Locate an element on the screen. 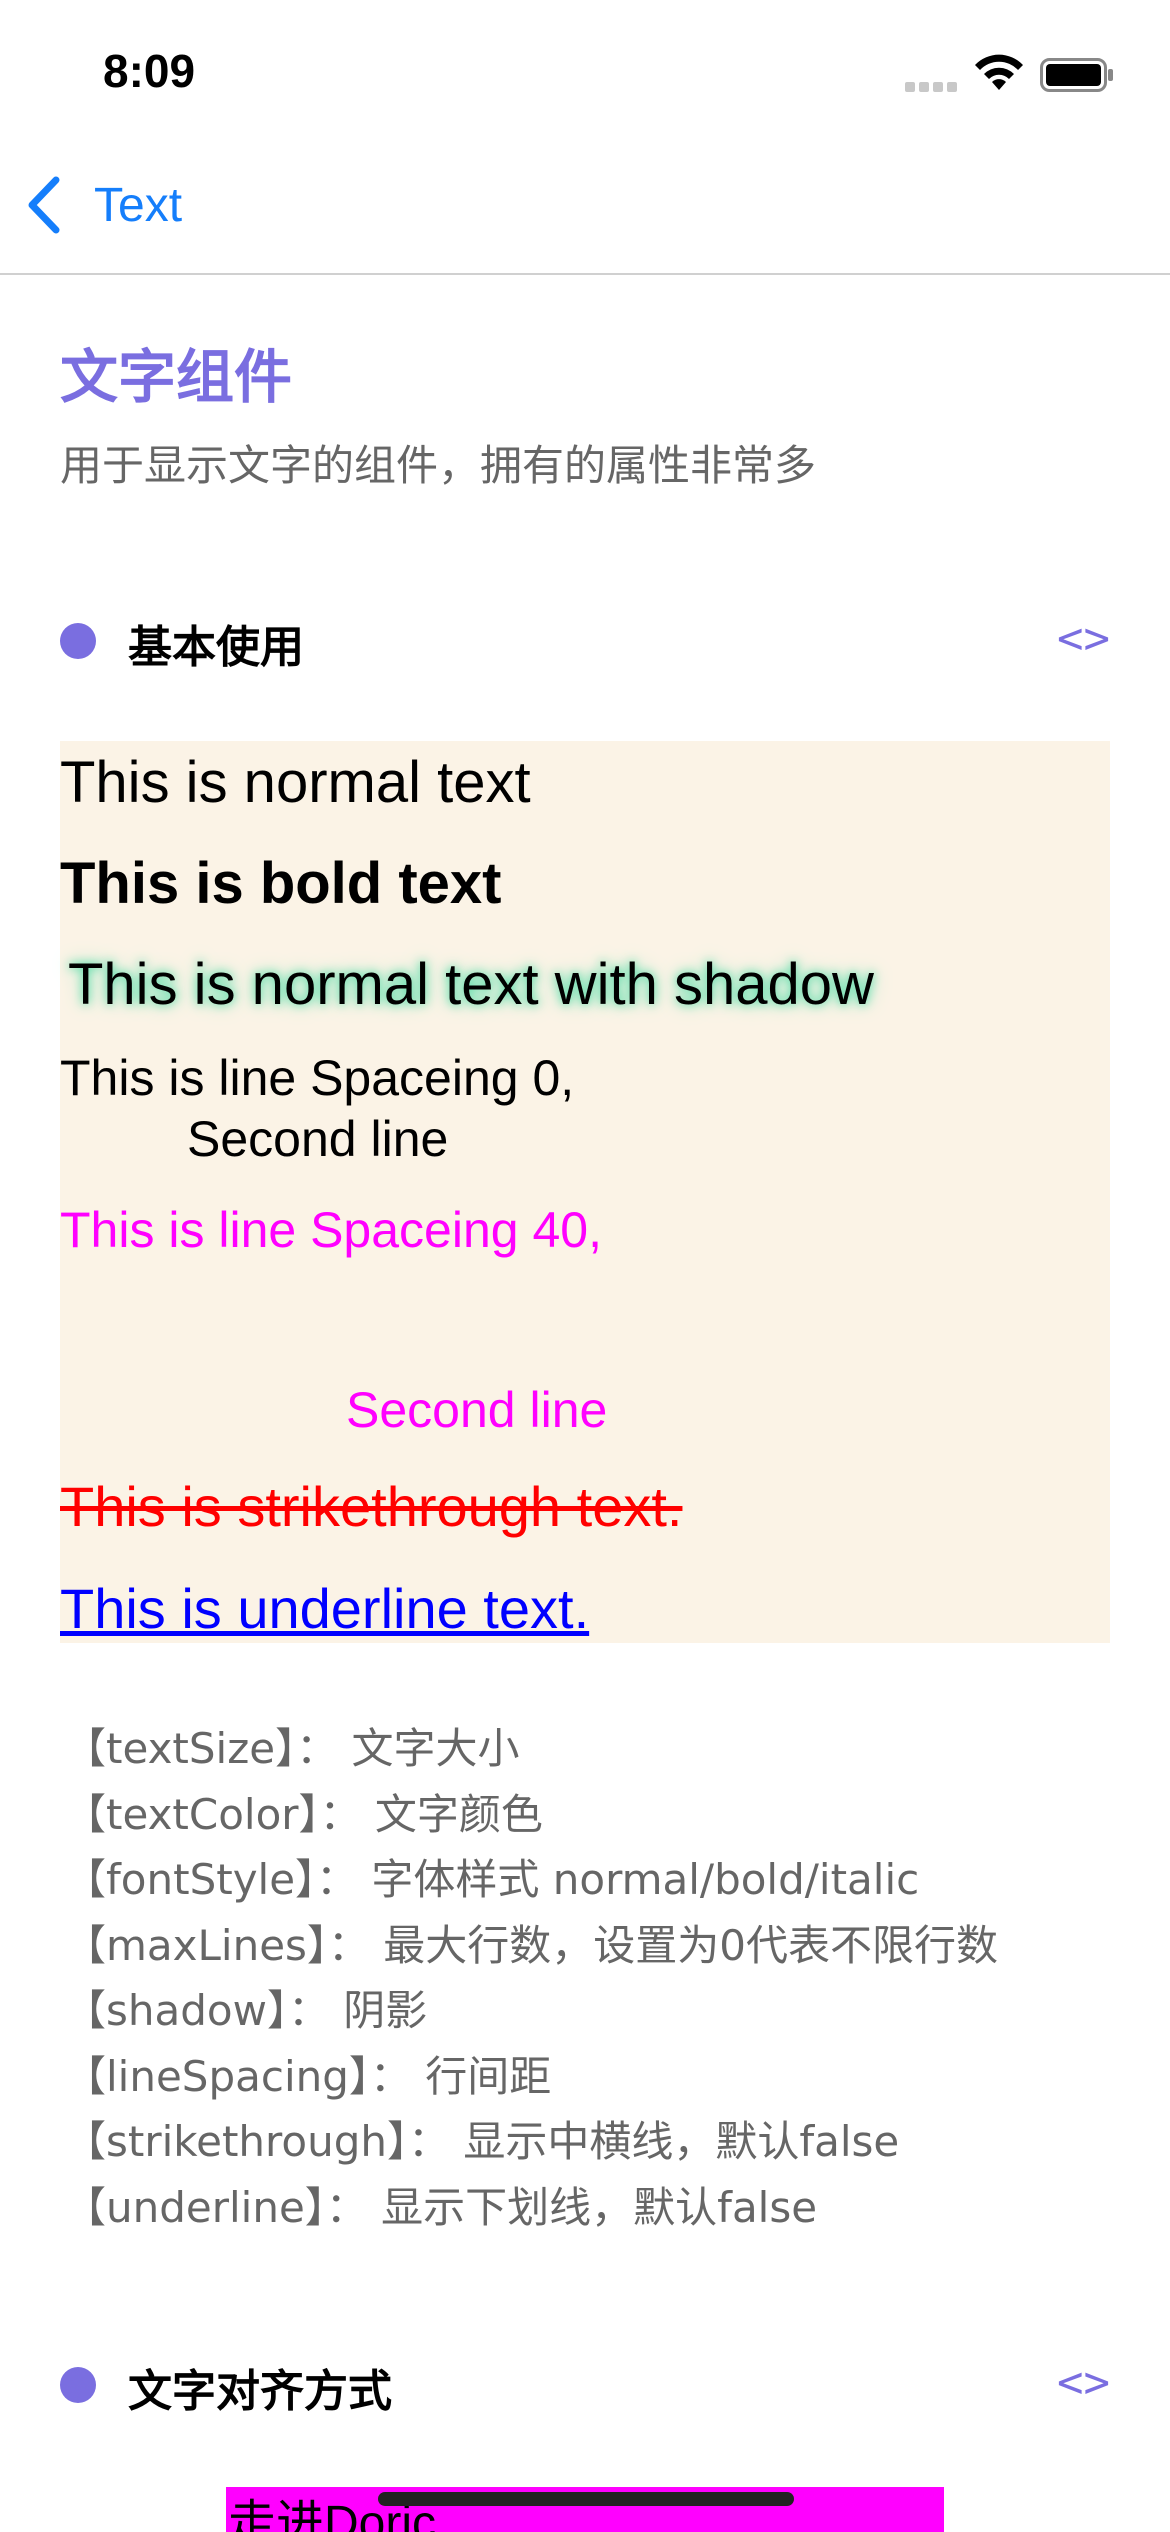 The height and width of the screenshot is (2532, 1170). section-header-text-alignment: 文字对齐方式 <> is located at coordinates (585, 2382).